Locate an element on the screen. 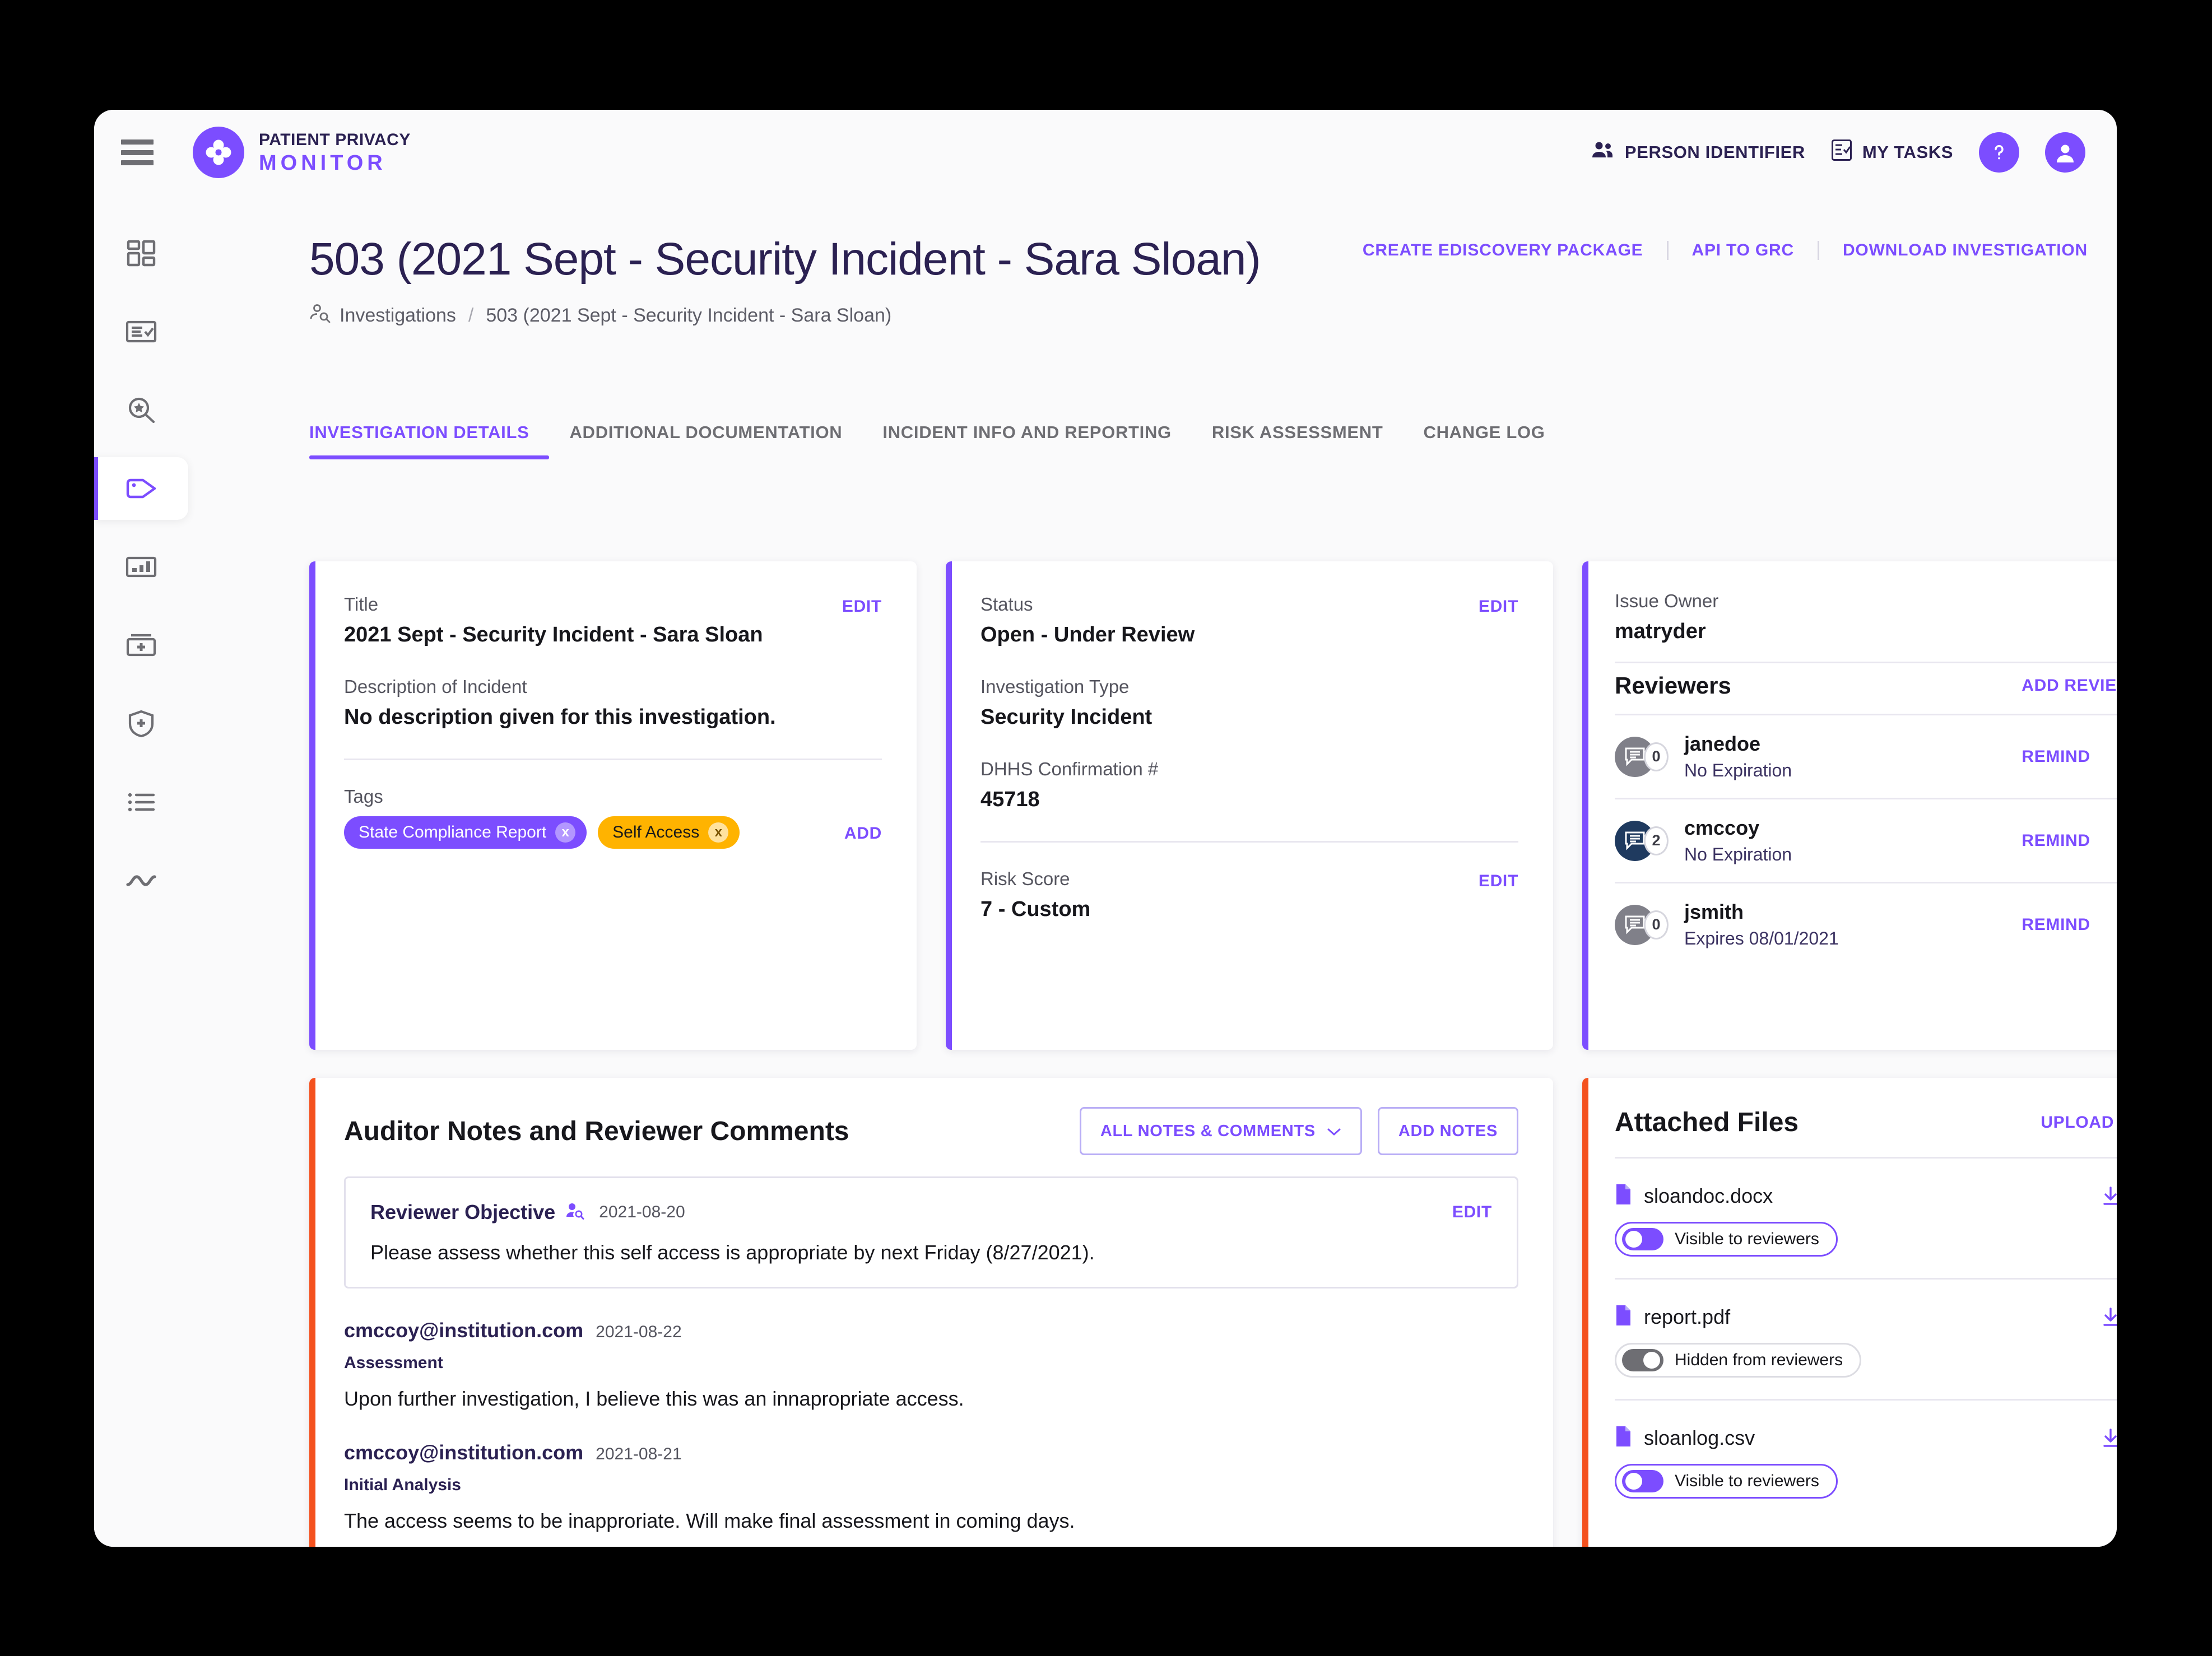 This screenshot has height=1656, width=2212. people-icon is located at coordinates (1603, 152).